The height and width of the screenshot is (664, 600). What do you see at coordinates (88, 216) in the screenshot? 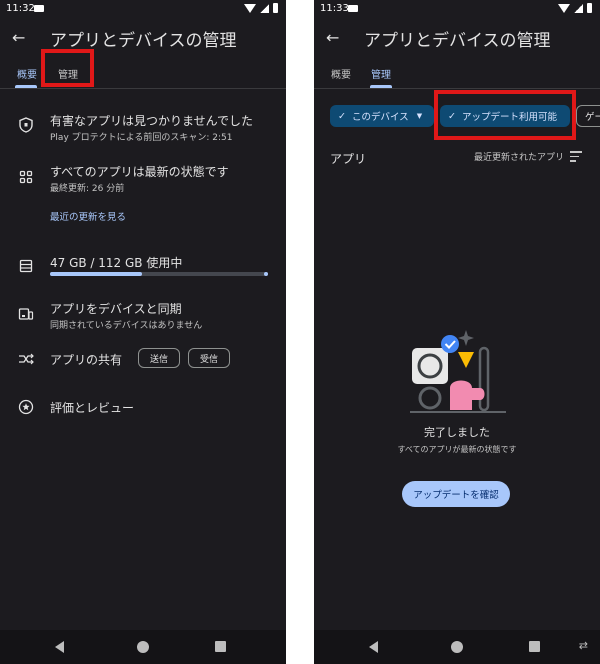
I see `recent-updates-link: 最近の更新を見る` at bounding box center [88, 216].